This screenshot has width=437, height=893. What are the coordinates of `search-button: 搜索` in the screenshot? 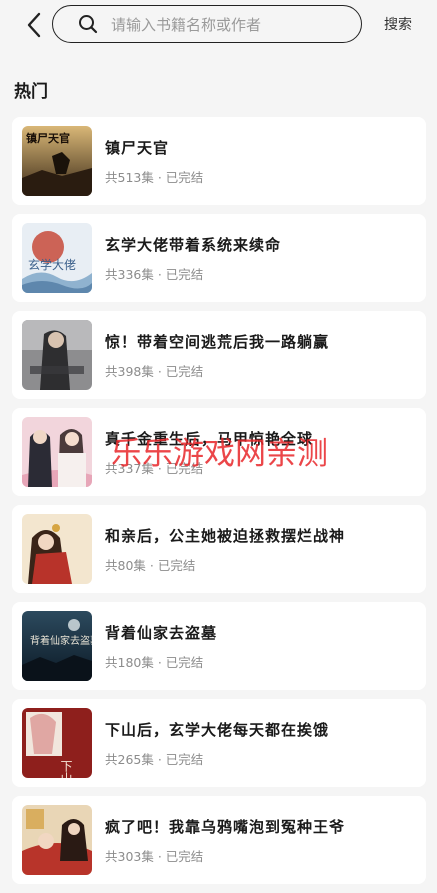 It's located at (398, 24).